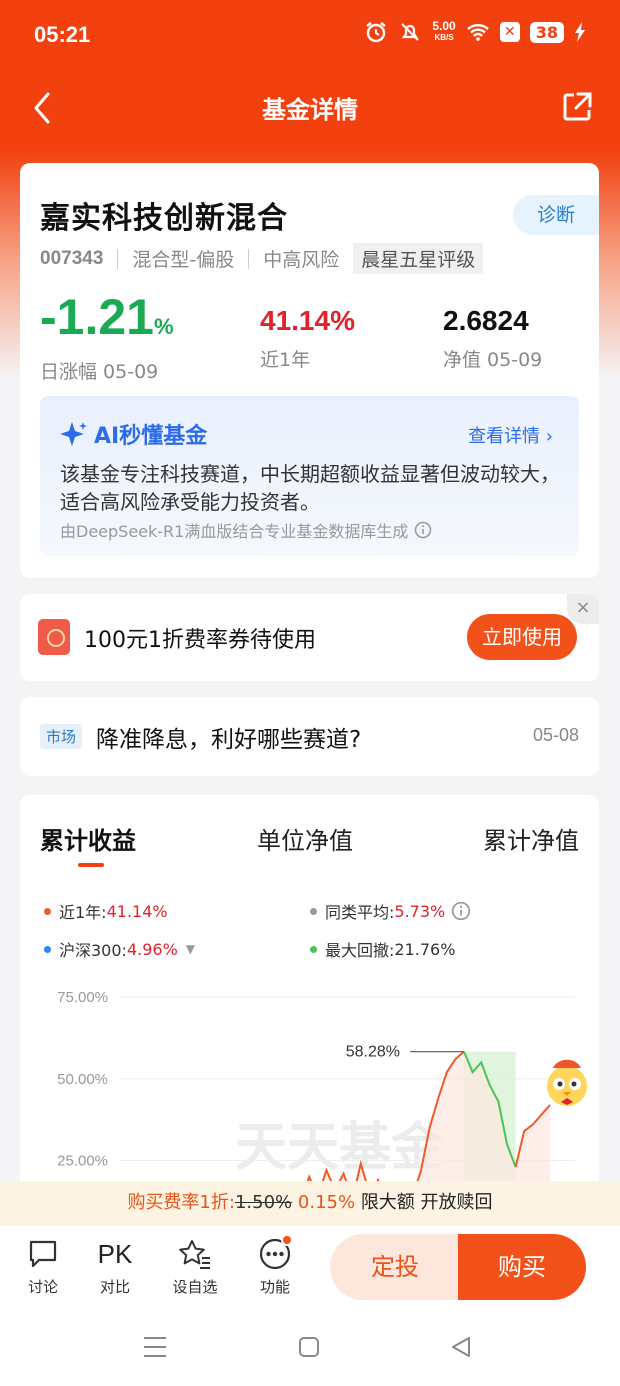  What do you see at coordinates (376, 32) in the screenshot?
I see `alarm-icon` at bounding box center [376, 32].